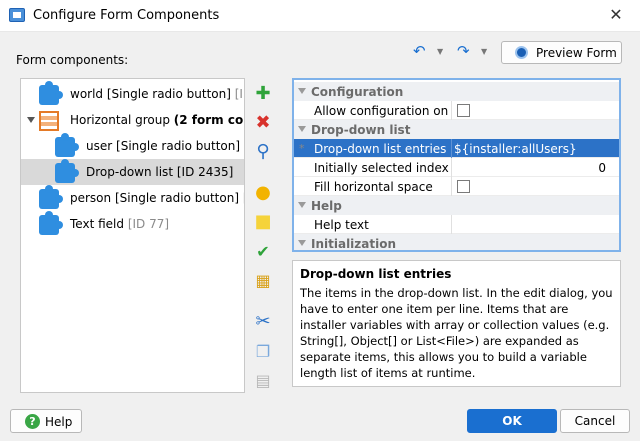 The width and height of the screenshot is (640, 441). I want to click on cut-button: ✂, so click(263, 322).